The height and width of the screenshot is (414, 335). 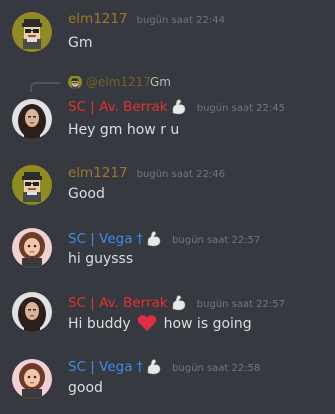 I want to click on timestamp: bugün saat 22:58, so click(x=216, y=368).